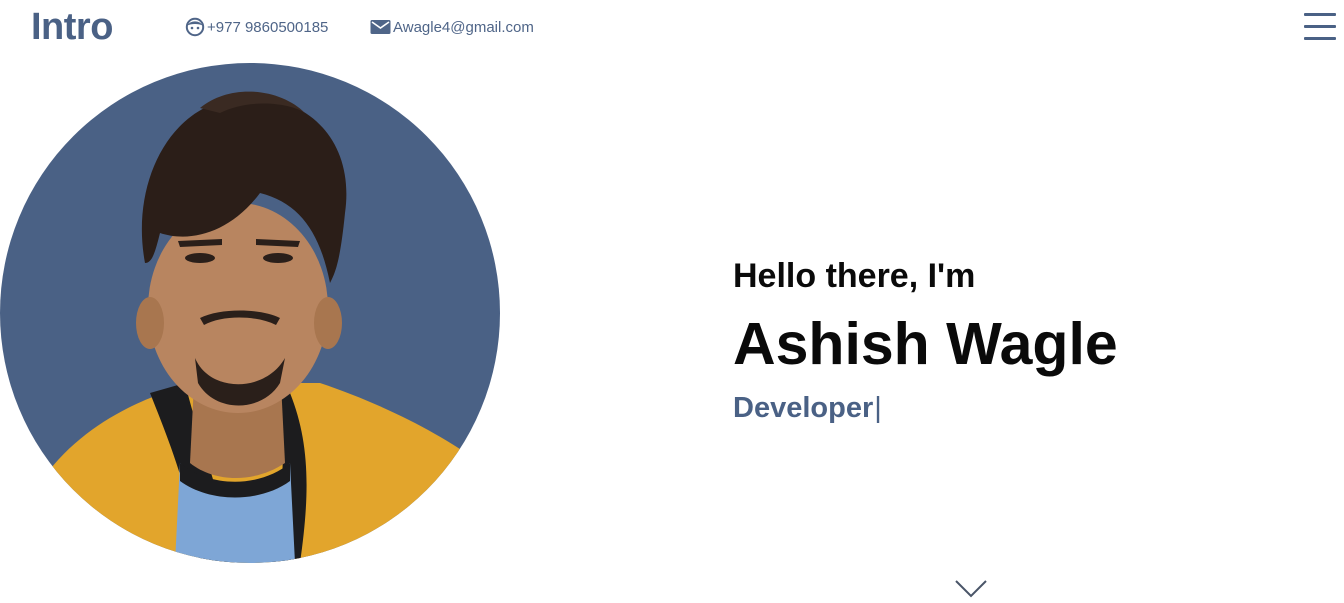  I want to click on phone-contact: +977 9860500185, so click(256, 27).